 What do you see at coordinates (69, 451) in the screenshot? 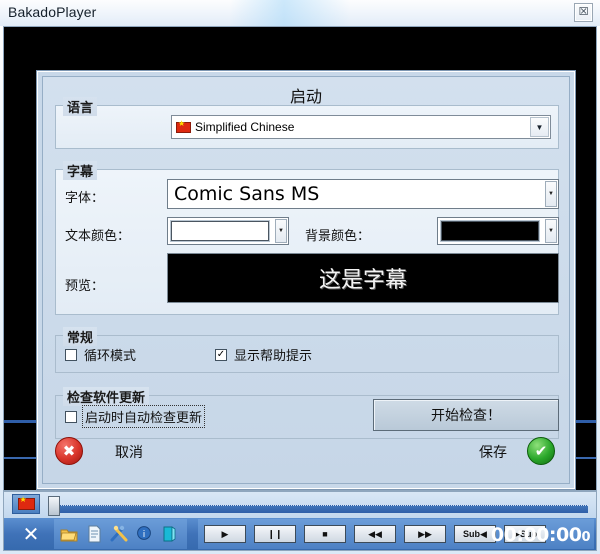
I see `cancel-x-icon: ✖` at bounding box center [69, 451].